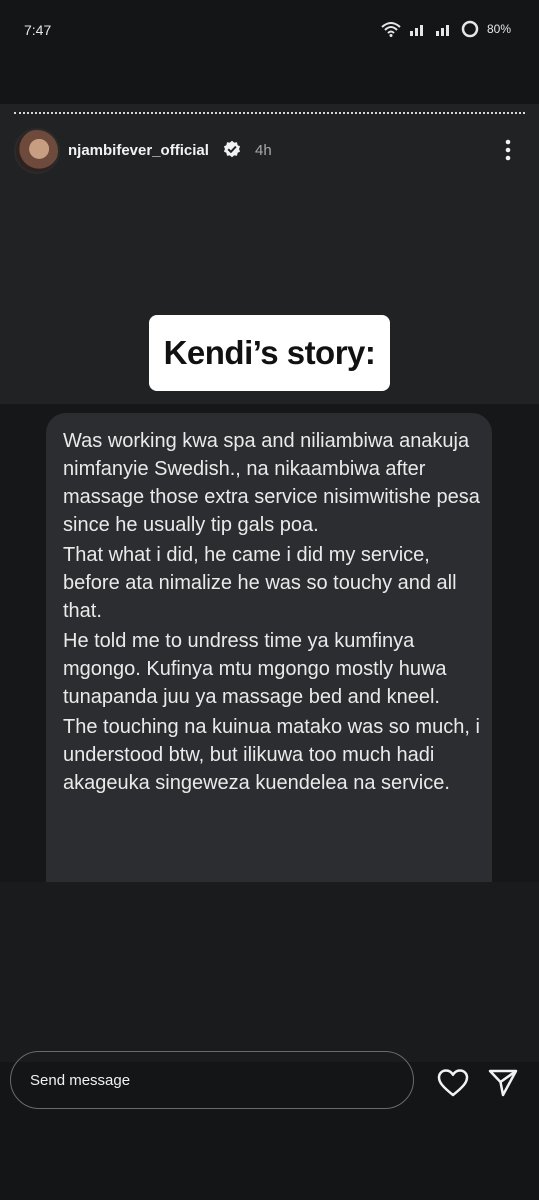 Image resolution: width=539 pixels, height=1200 pixels. What do you see at coordinates (508, 150) in the screenshot?
I see `more-options-icon` at bounding box center [508, 150].